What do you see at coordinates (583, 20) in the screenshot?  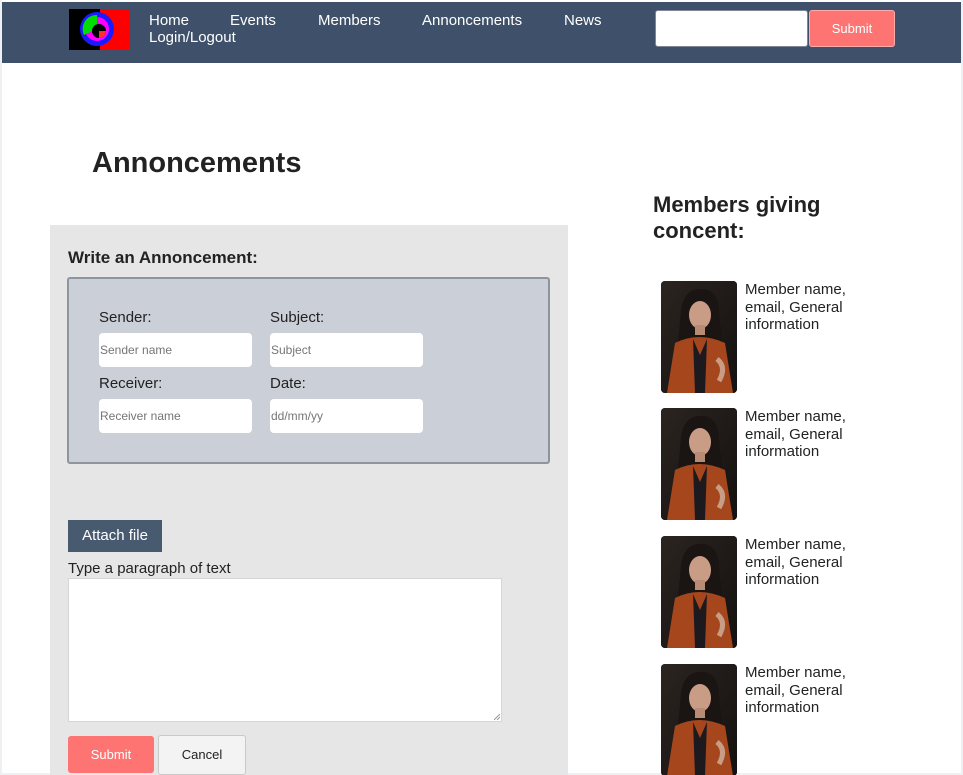 I see `nav-link-news: News` at bounding box center [583, 20].